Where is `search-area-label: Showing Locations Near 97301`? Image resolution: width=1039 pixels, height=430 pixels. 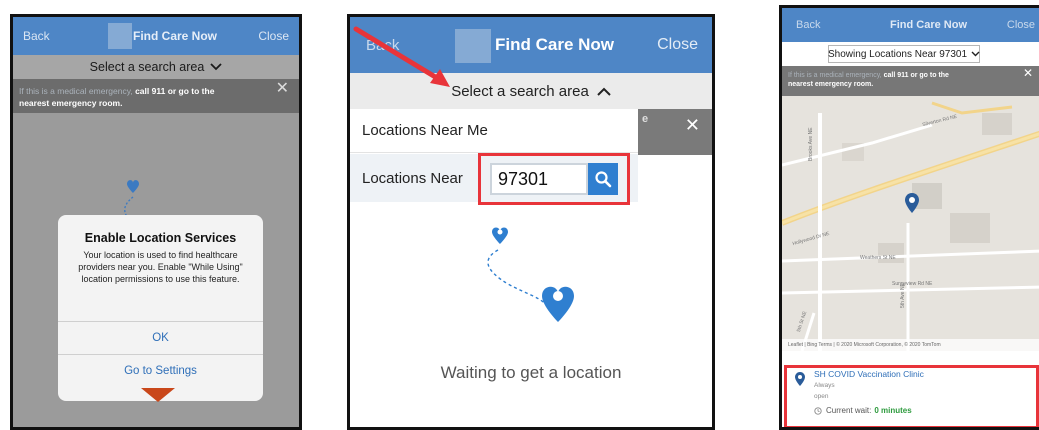
search-area-label: Showing Locations Near 97301 is located at coordinates (897, 54).